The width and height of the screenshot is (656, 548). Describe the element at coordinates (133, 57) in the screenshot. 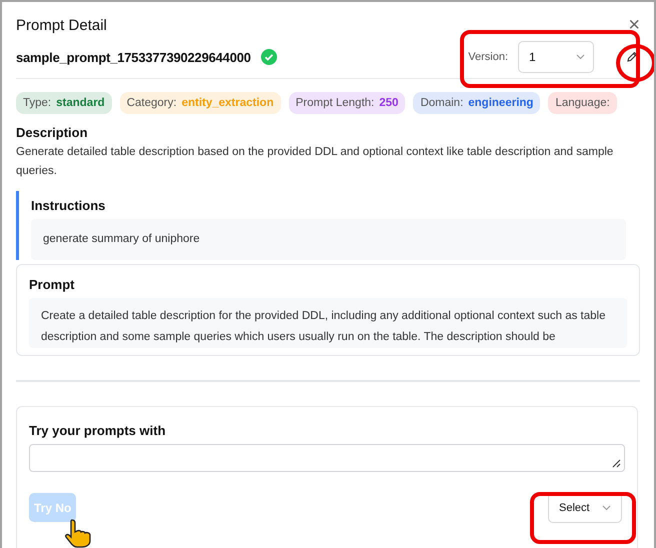

I see `prompt-name: sample_prompt_1753377390229644000` at that location.